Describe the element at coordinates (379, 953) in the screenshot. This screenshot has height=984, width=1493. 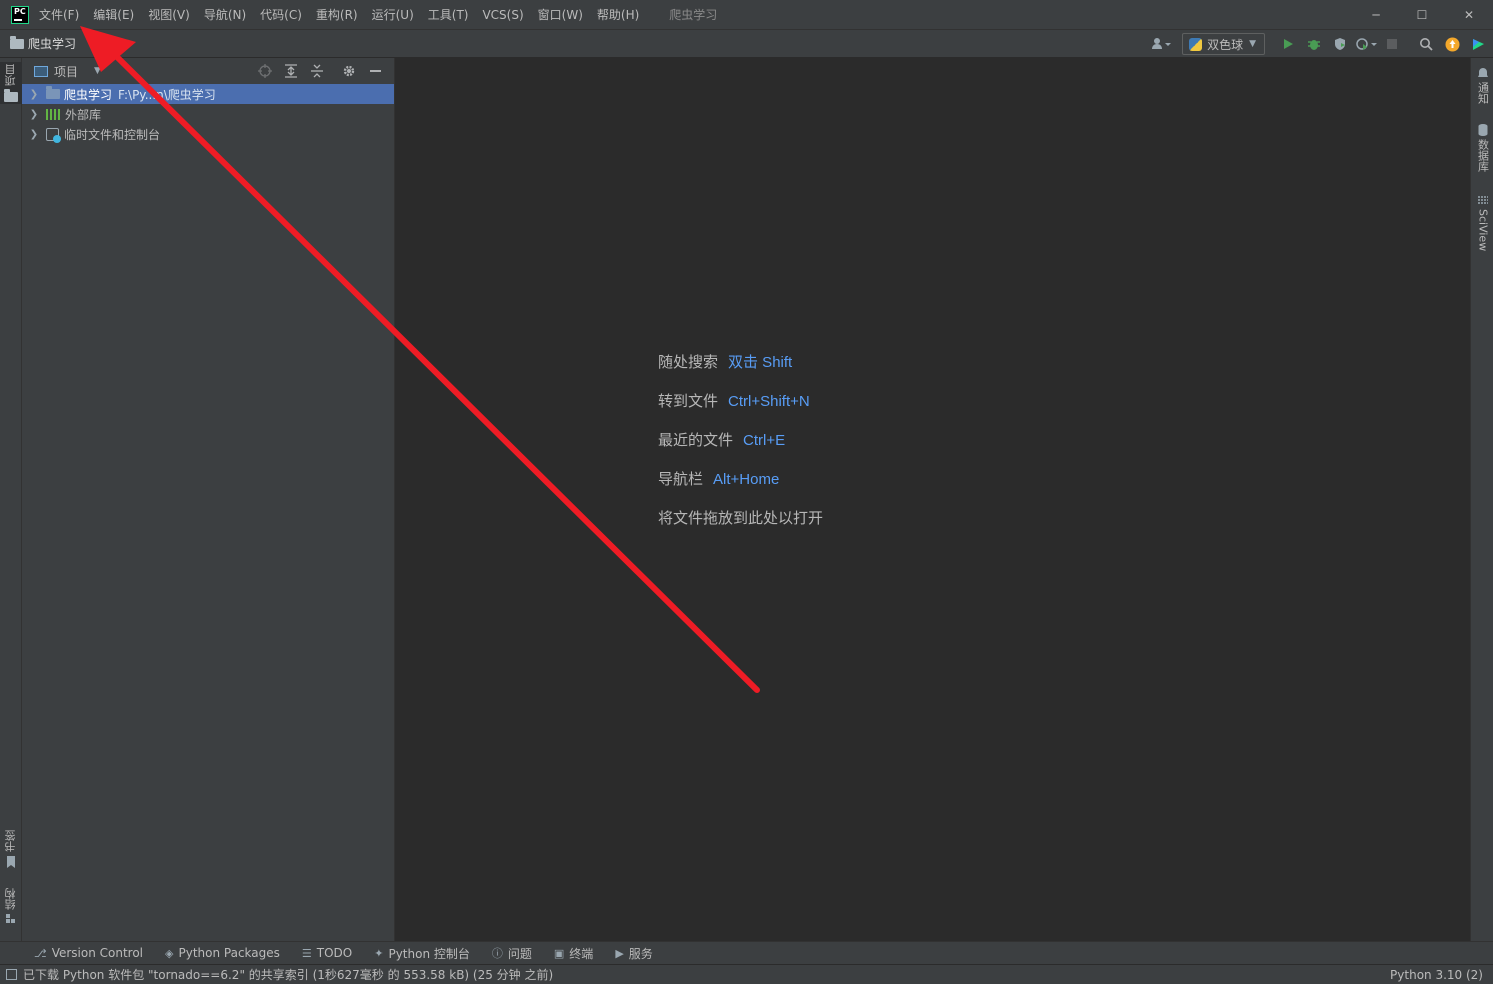
I see `python-console-icon: ✦` at that location.